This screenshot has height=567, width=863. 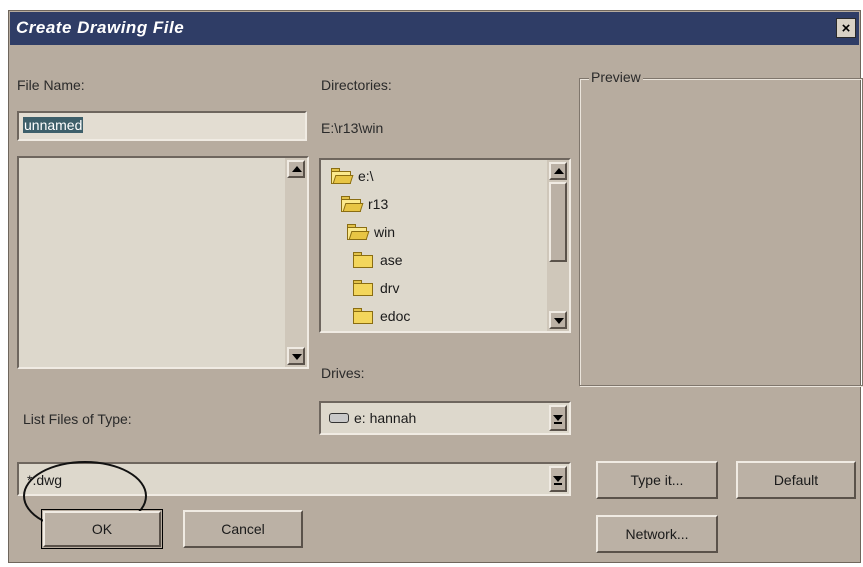 I want to click on directory-item: drv, so click(x=376, y=288).